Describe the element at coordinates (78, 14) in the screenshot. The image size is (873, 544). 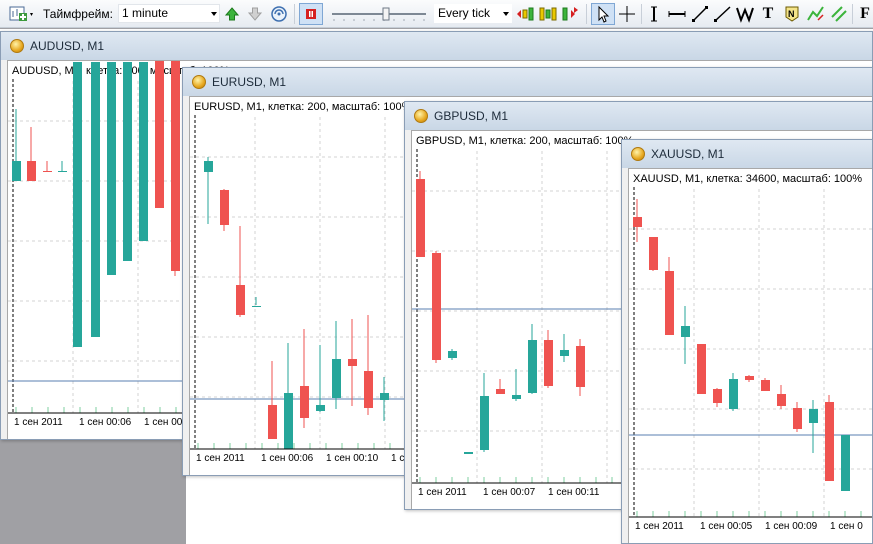
I see `timeframe-label: Таймфрейм:` at that location.